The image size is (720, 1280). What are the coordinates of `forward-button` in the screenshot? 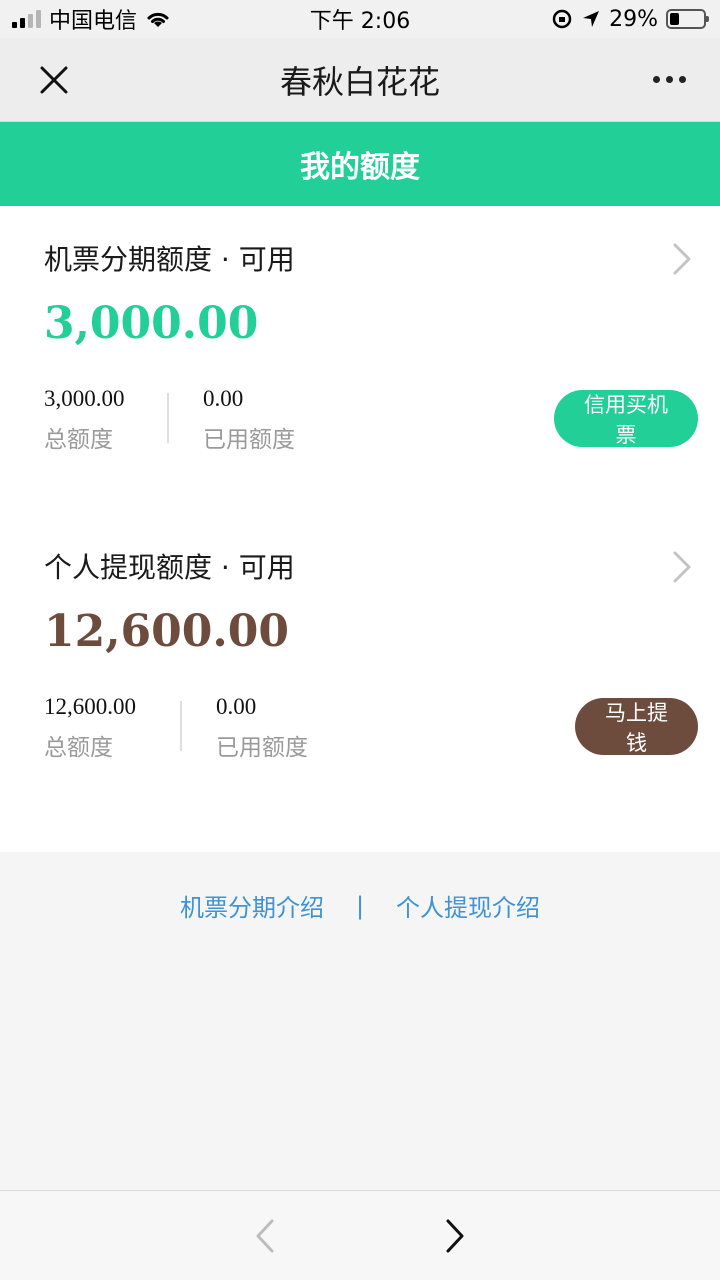 It's located at (455, 1236).